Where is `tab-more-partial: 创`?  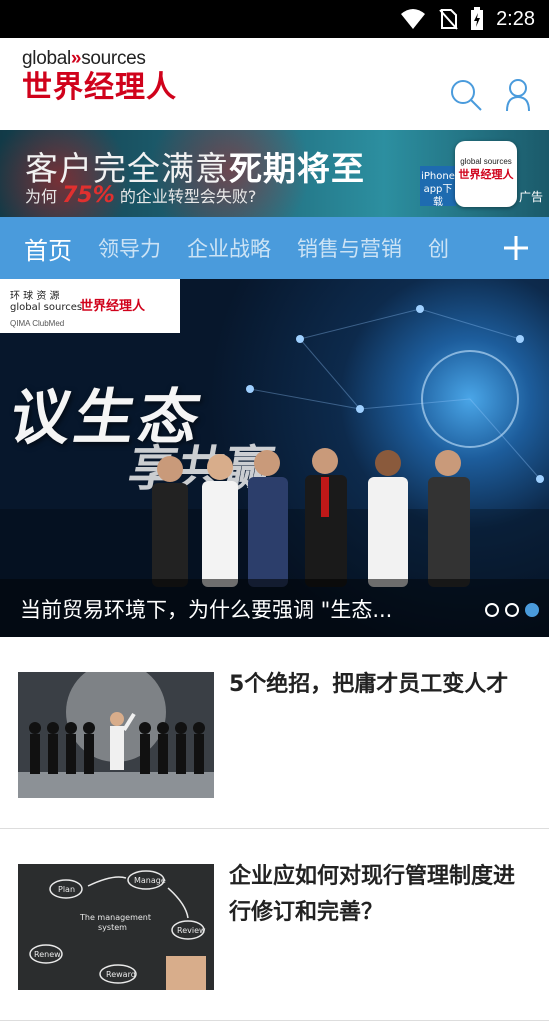 tab-more-partial: 创 is located at coordinates (438, 248).